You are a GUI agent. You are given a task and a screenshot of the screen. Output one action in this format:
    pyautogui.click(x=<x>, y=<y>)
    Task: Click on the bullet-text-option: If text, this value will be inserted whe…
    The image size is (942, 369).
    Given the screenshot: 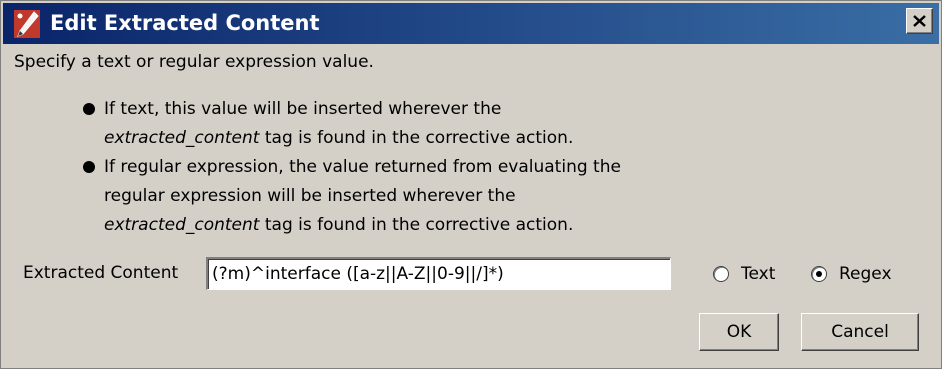 What is the action you would take?
    pyautogui.click(x=352, y=124)
    